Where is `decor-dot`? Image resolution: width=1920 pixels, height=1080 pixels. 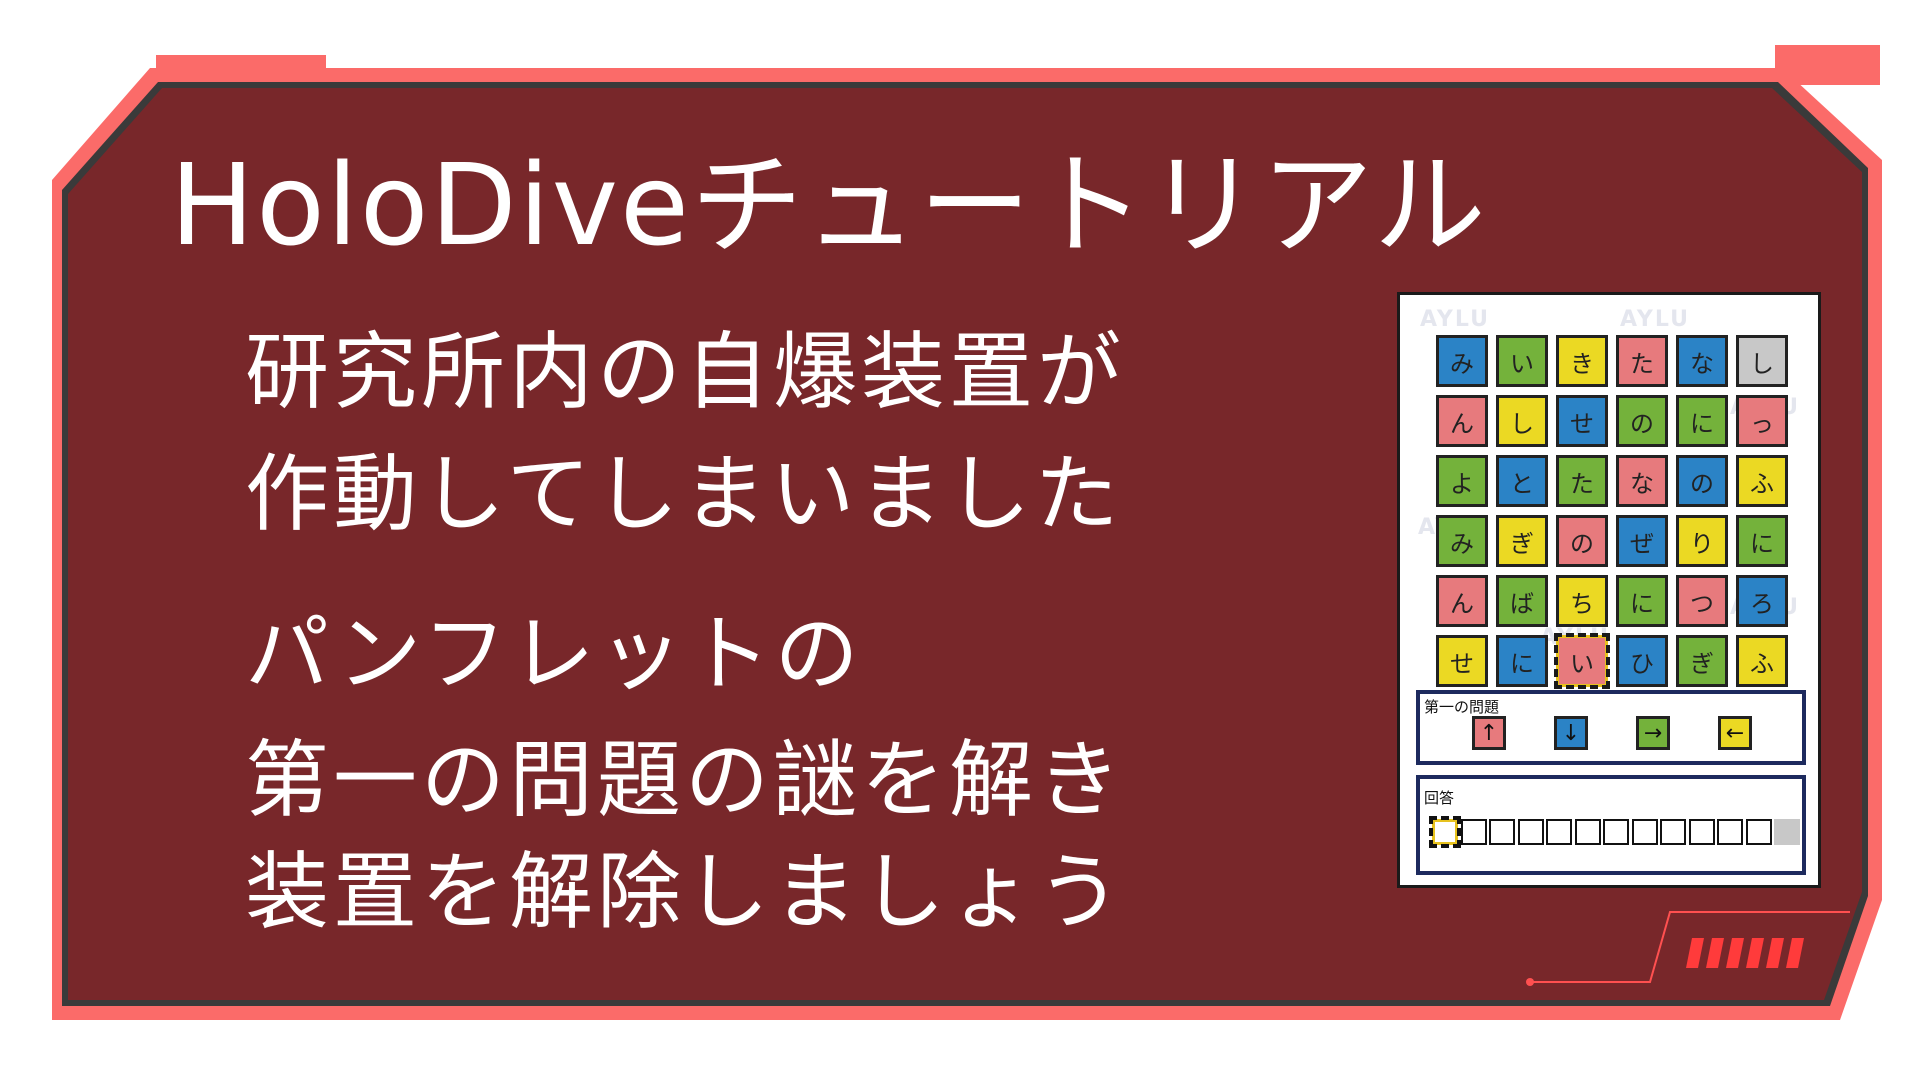
decor-dot is located at coordinates (1530, 982).